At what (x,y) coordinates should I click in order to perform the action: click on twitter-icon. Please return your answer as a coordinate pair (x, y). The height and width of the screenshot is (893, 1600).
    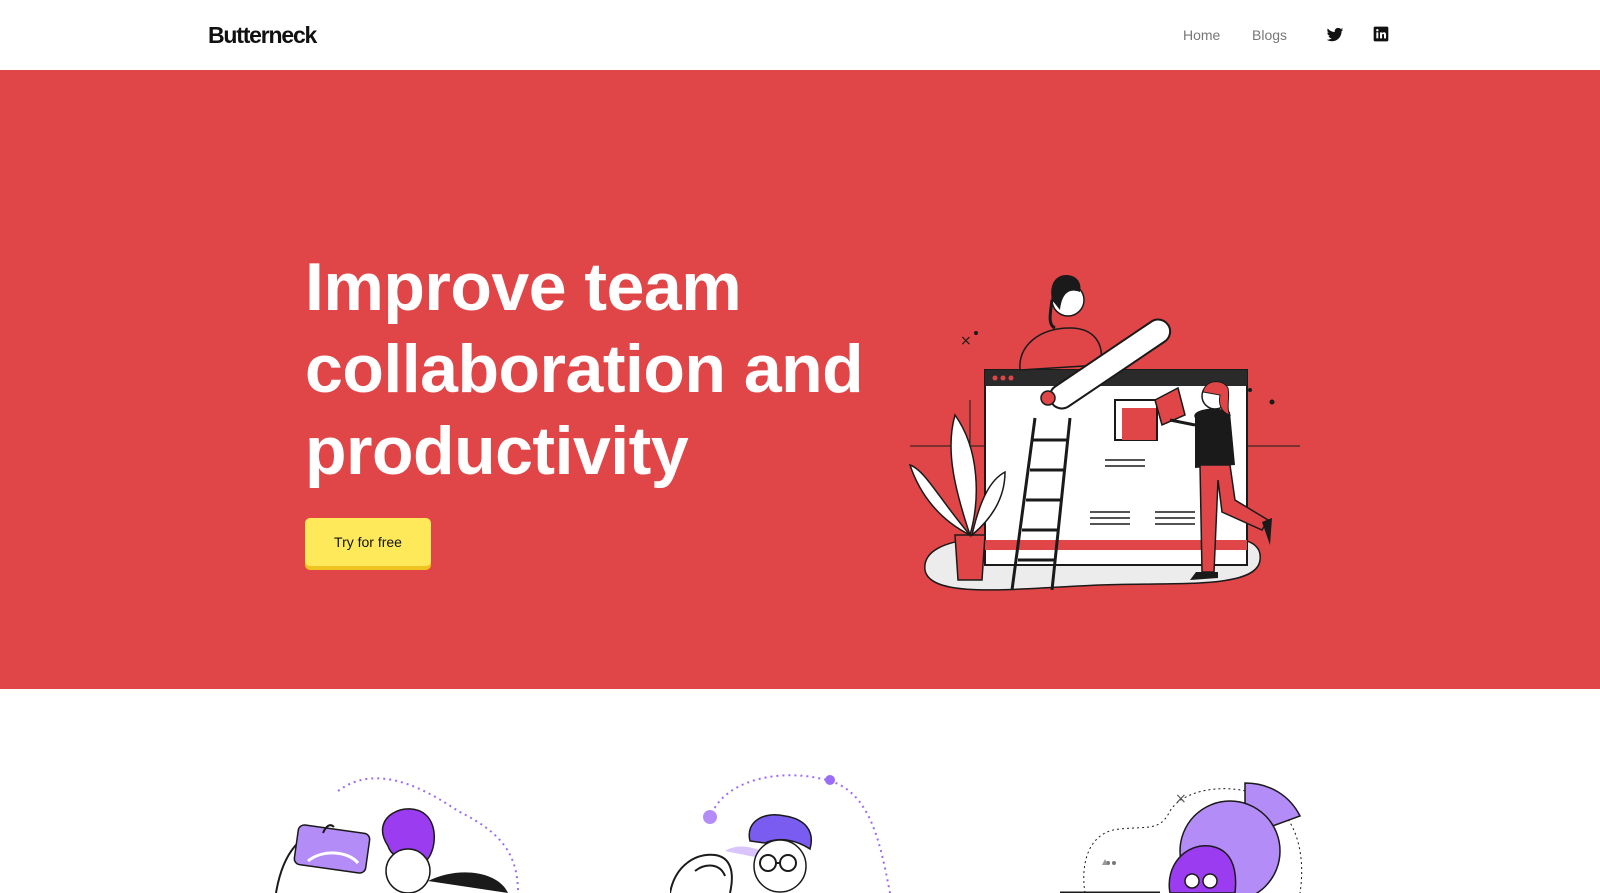
    Looking at the image, I should click on (1335, 35).